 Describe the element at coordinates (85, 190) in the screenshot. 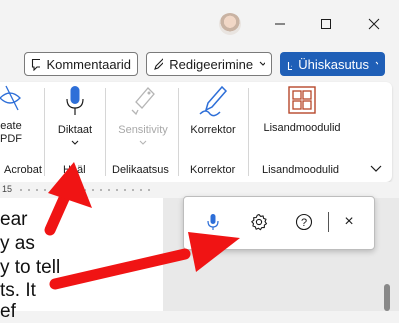

I see `ruler-ticks` at that location.